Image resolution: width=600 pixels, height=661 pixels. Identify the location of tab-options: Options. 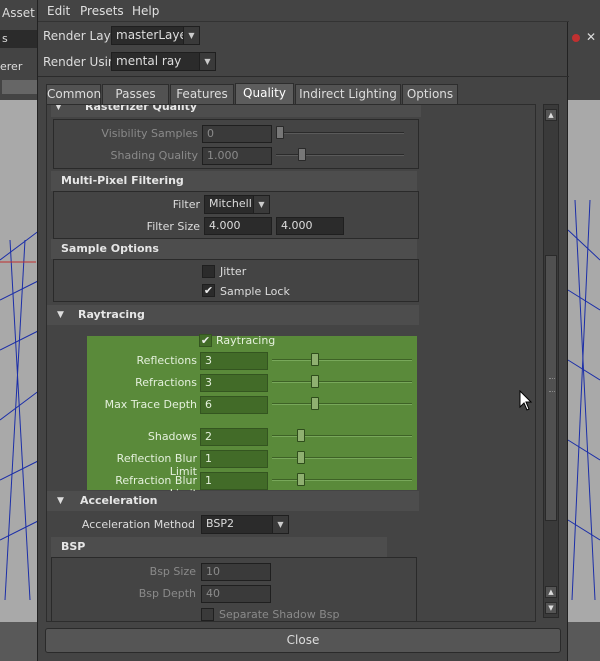
(430, 94).